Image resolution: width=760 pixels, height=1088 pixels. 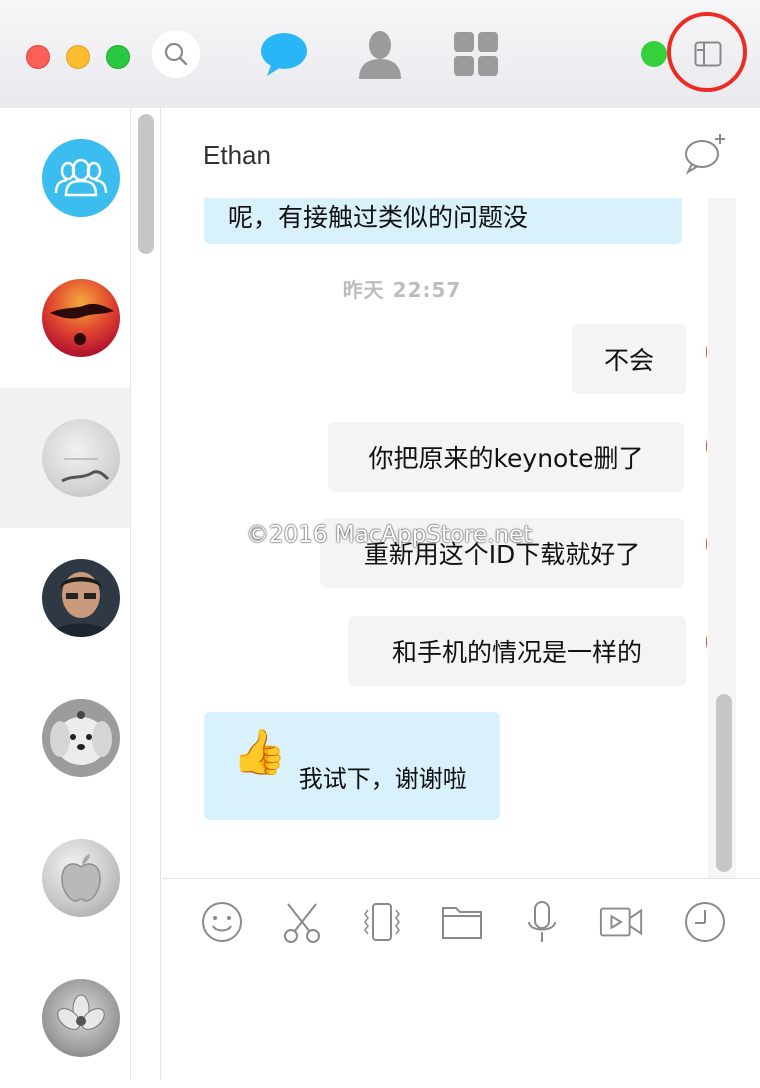 I want to click on chat-title: Ethan, so click(x=237, y=155).